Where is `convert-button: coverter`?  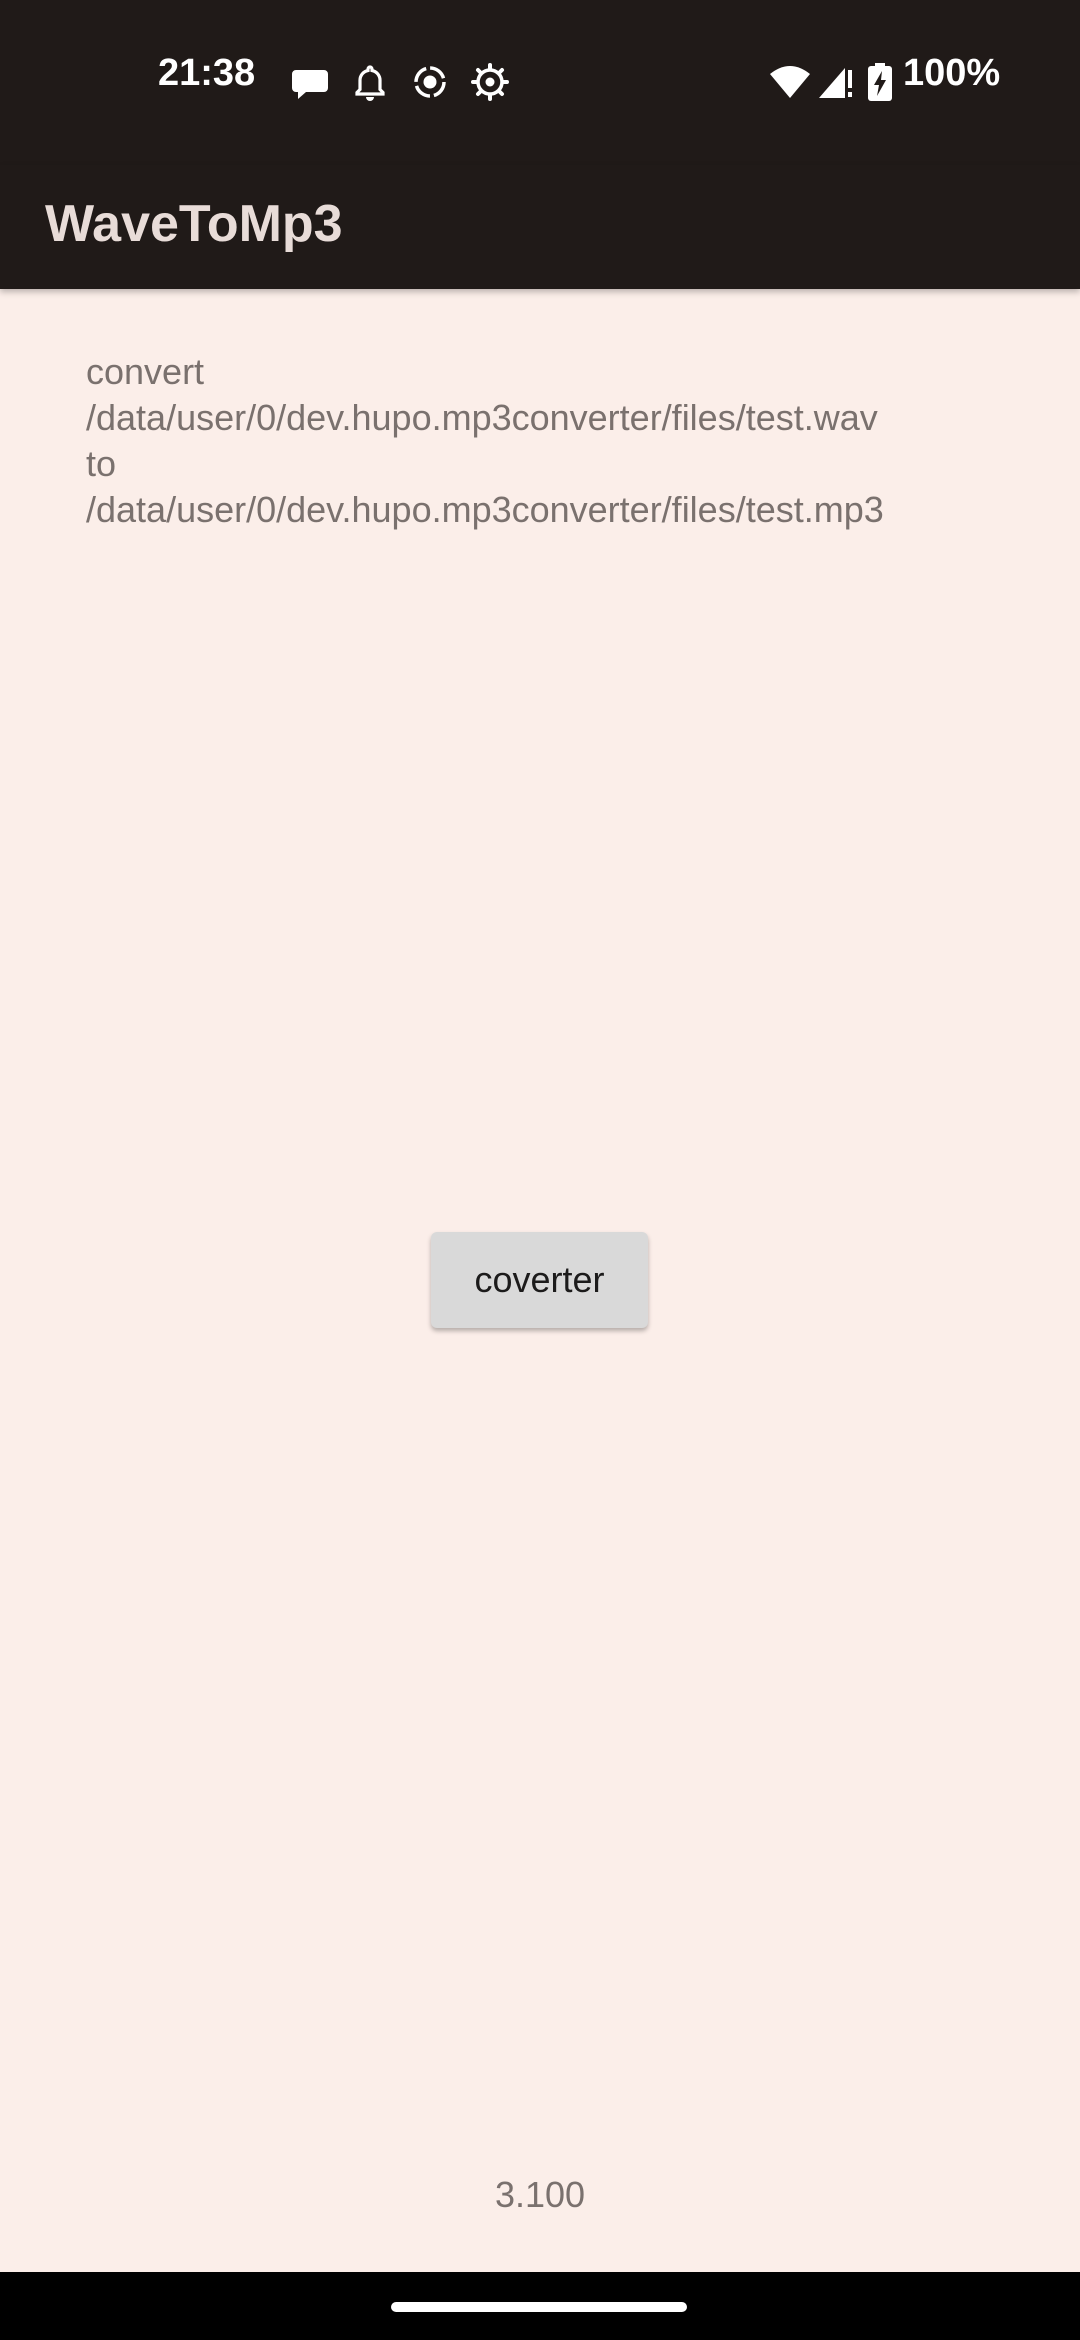 convert-button: coverter is located at coordinates (539, 1280).